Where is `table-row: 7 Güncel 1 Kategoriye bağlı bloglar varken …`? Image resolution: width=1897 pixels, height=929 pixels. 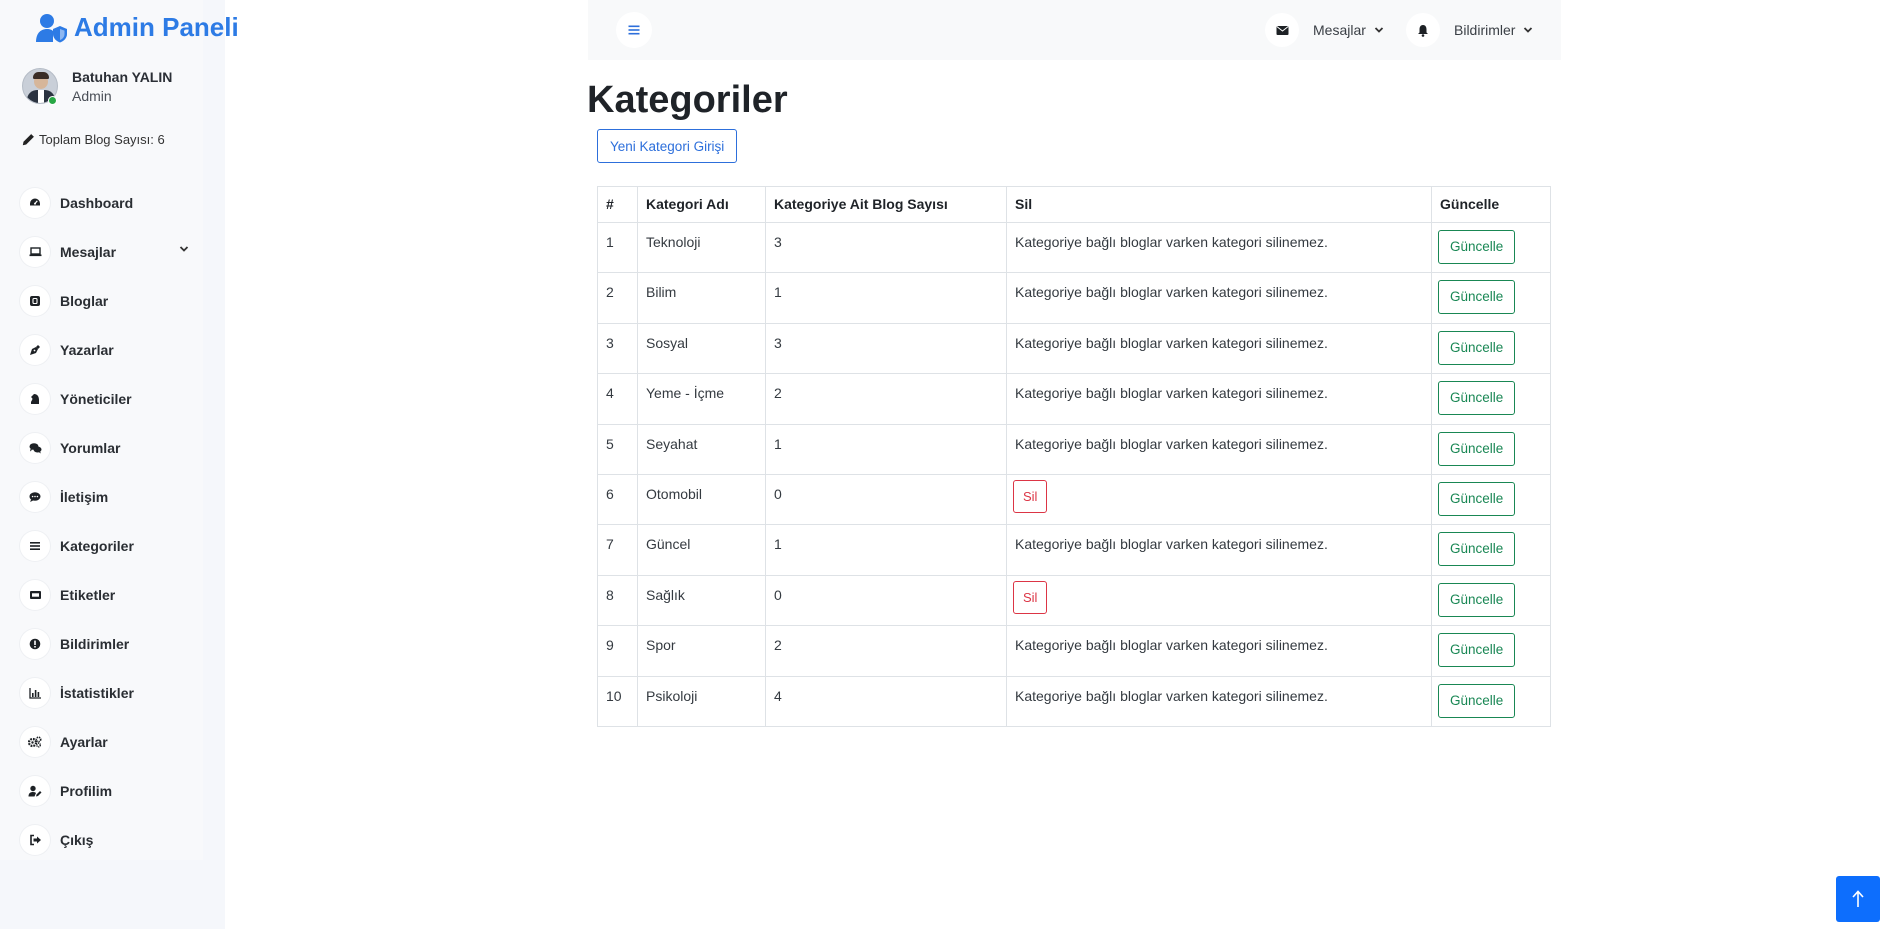
table-row: 7 Güncel 1 Kategoriye bağlı bloglar varken … is located at coordinates (1074, 550).